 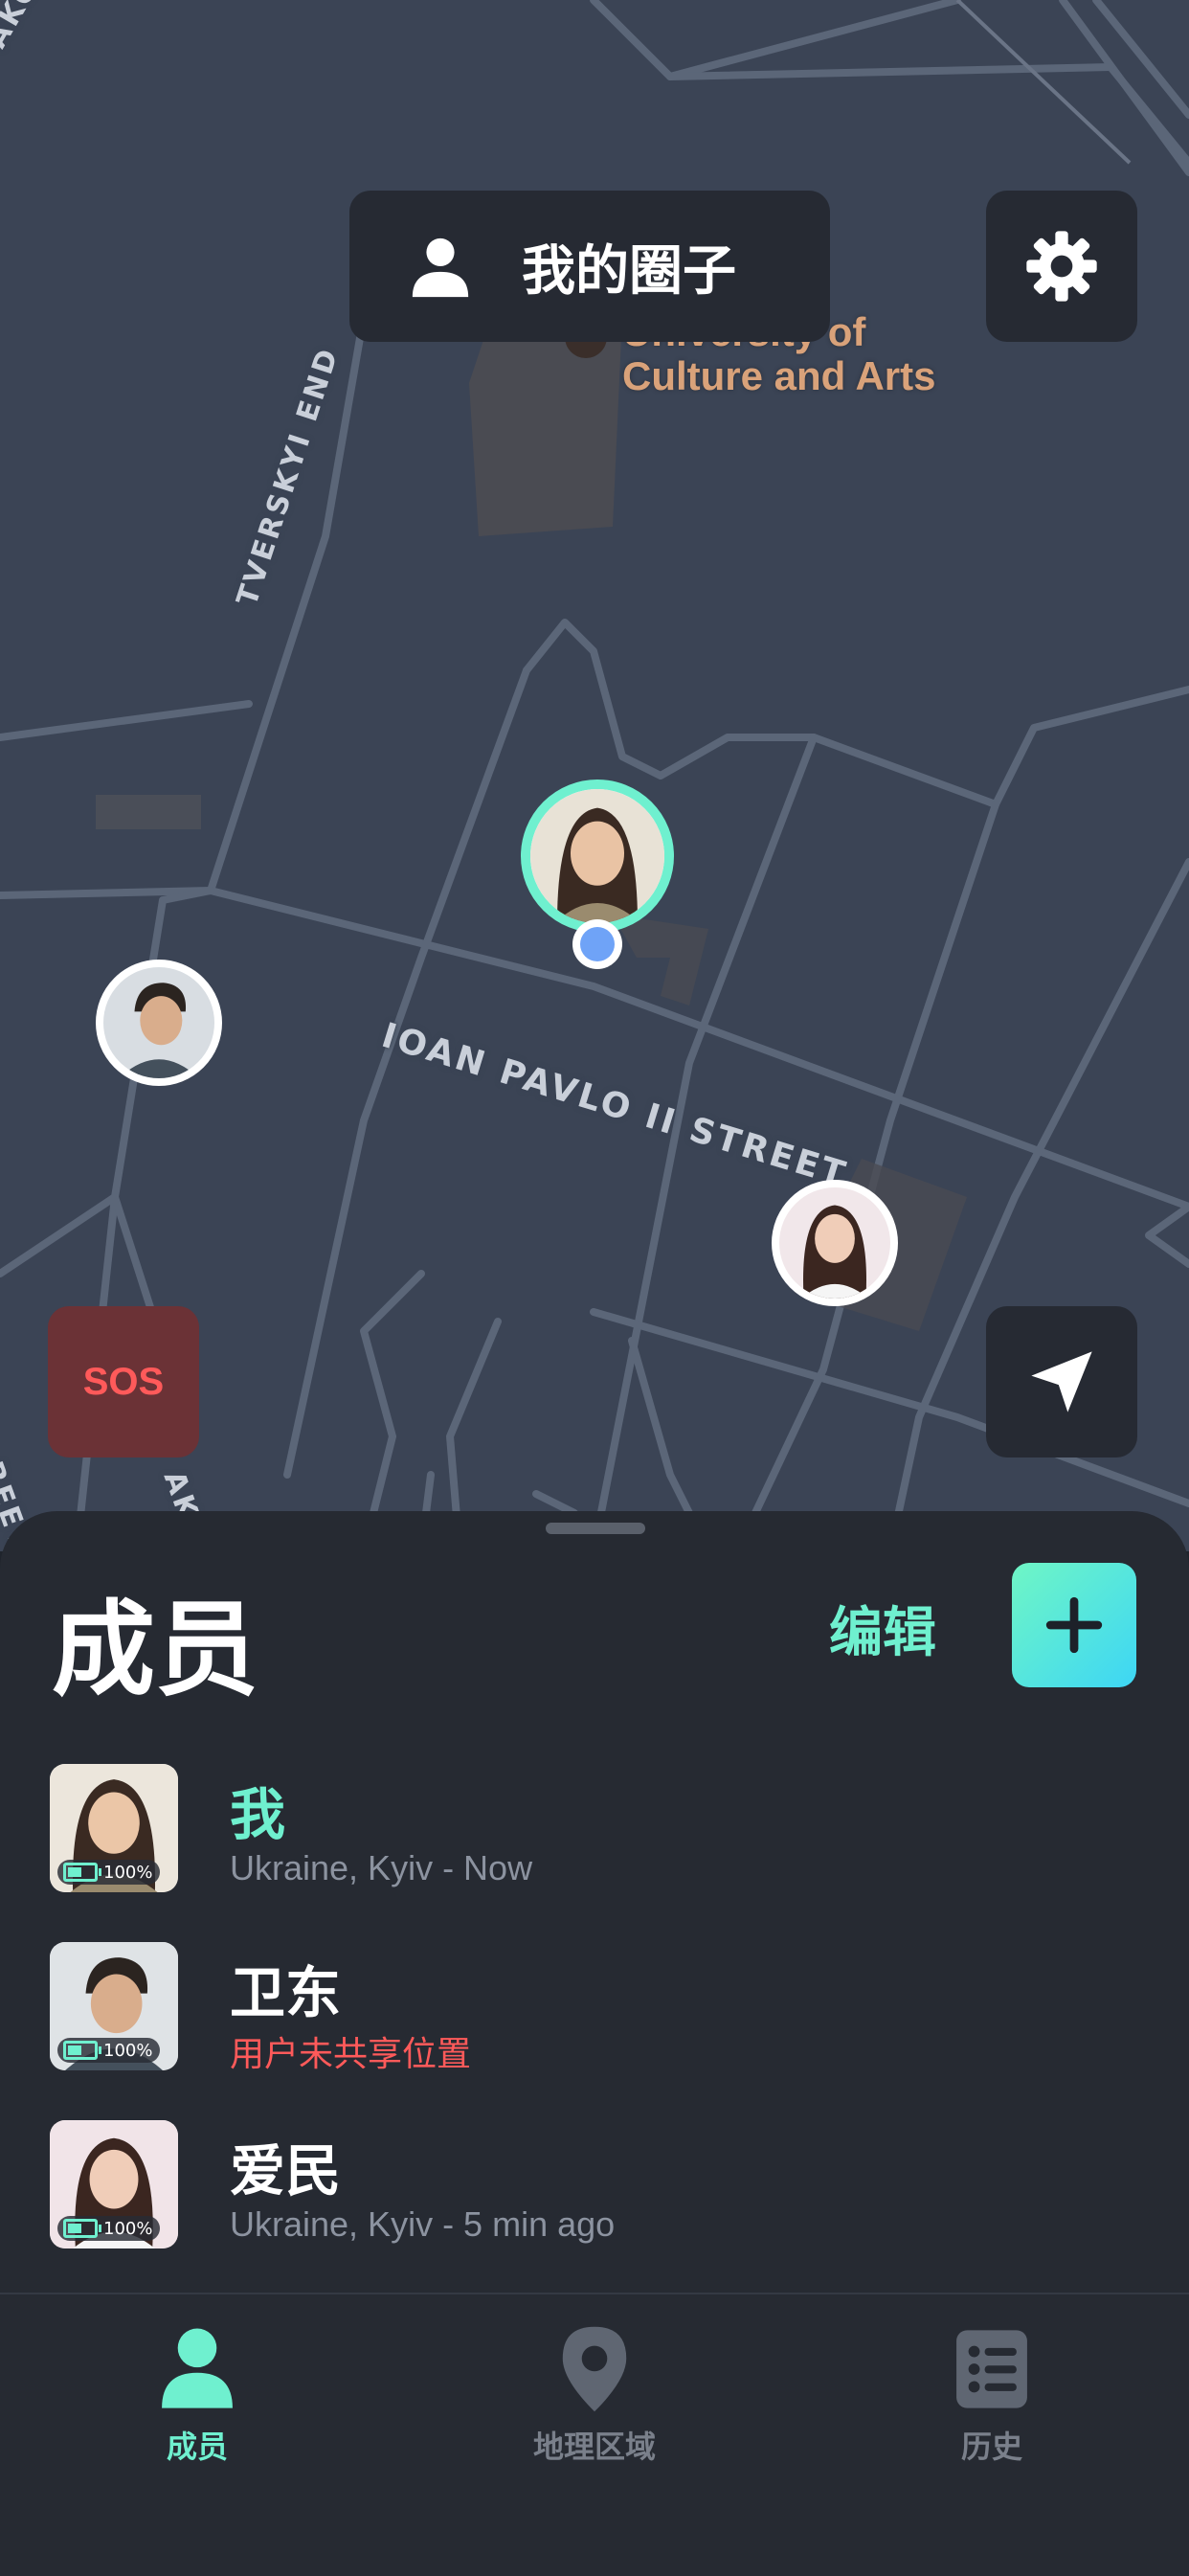 I want to click on map-pin-me, so click(x=597, y=875).